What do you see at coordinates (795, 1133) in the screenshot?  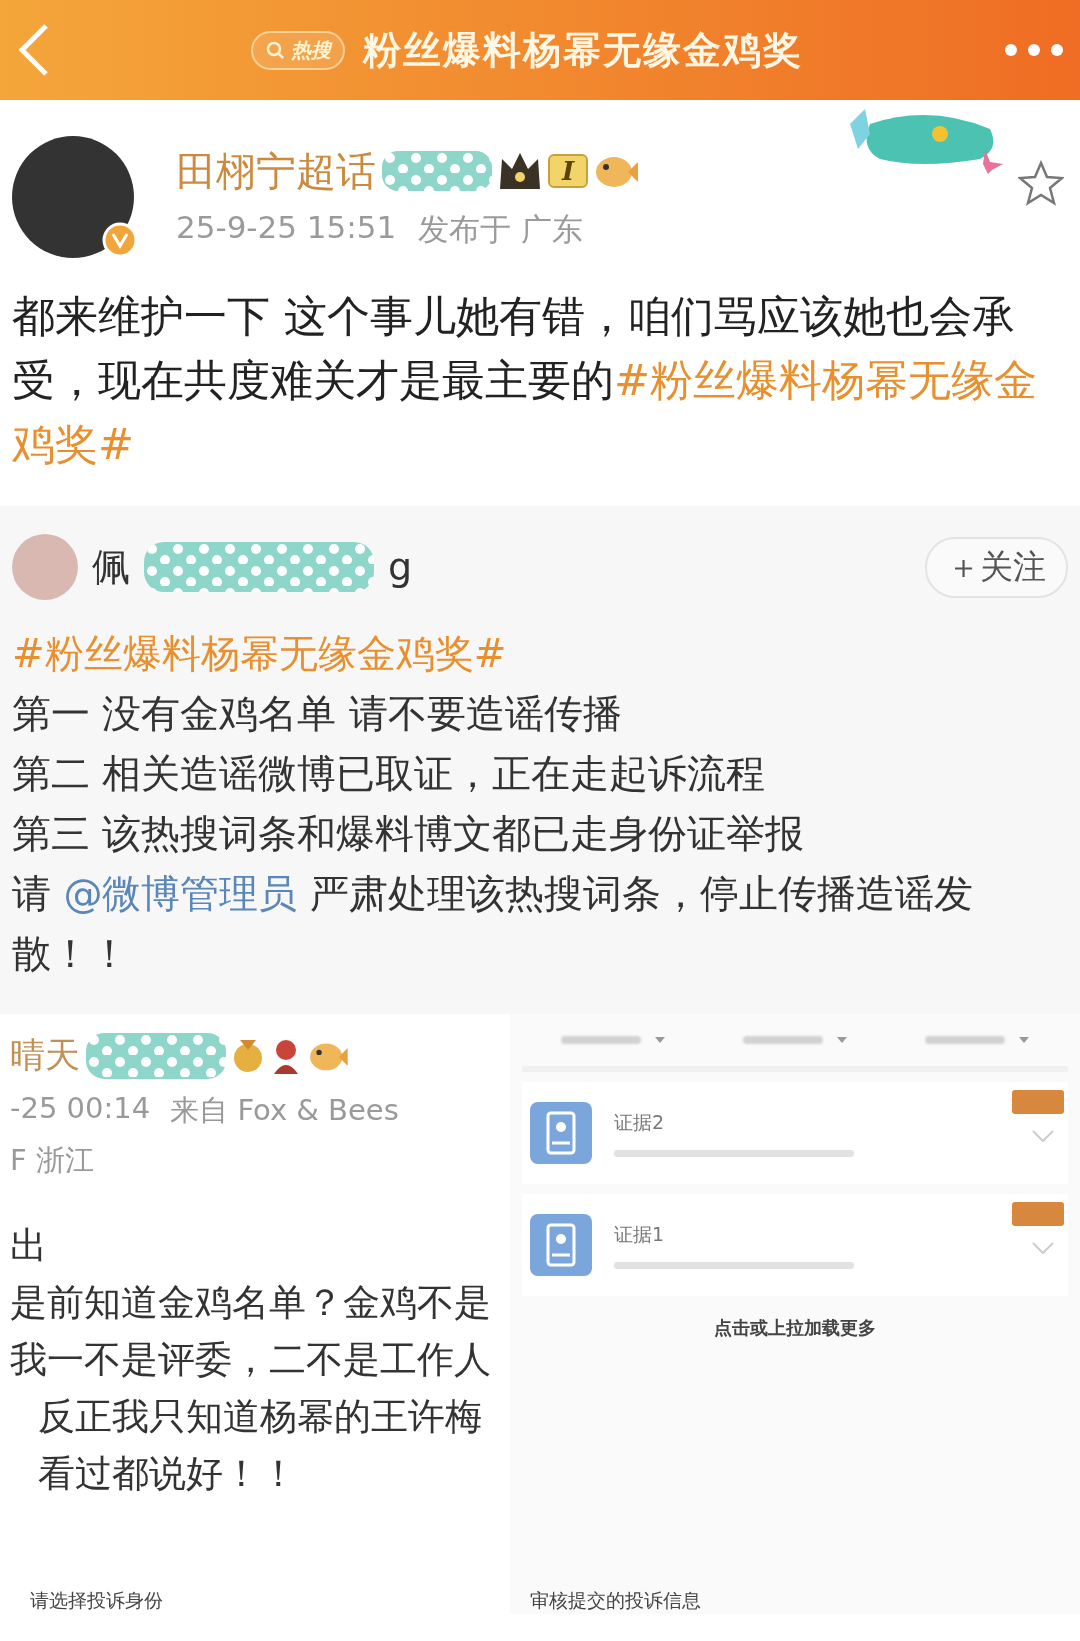 I see `evidence-item: 证据2` at bounding box center [795, 1133].